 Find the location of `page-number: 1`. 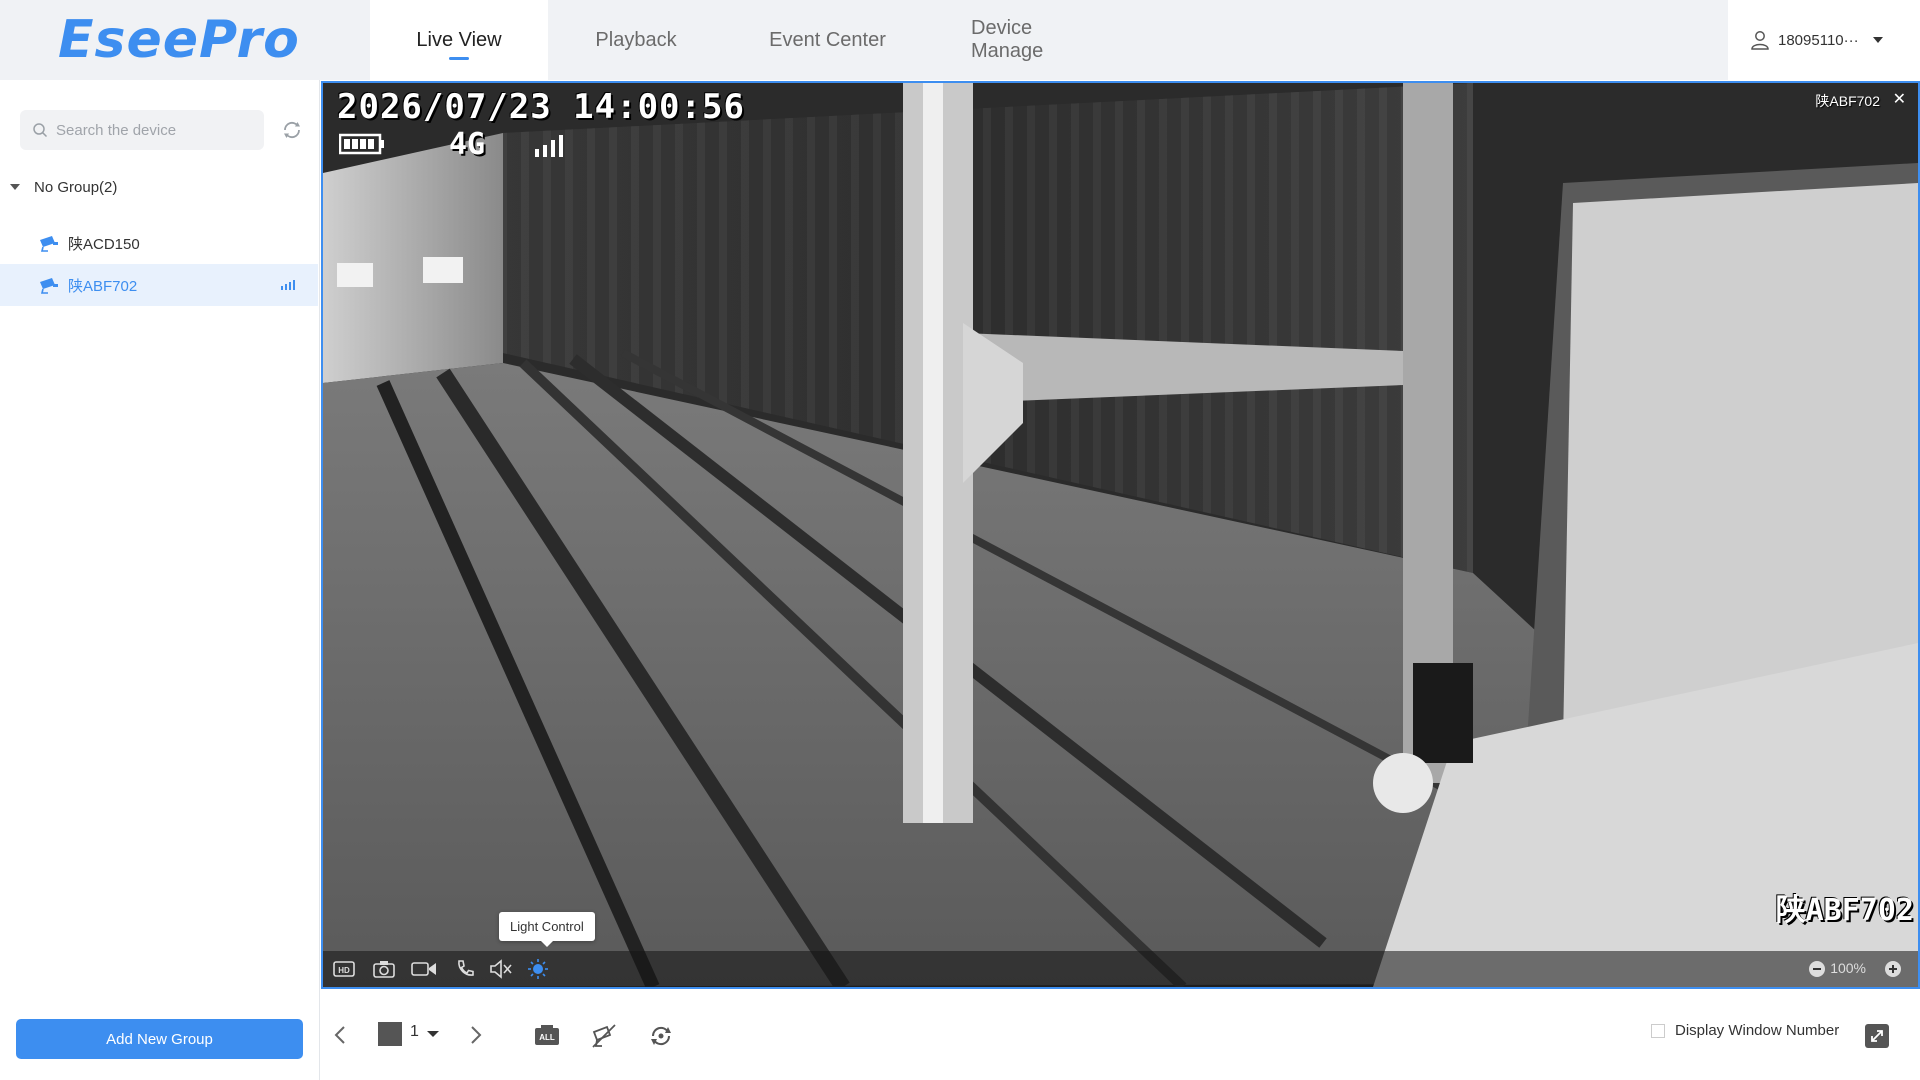

page-number: 1 is located at coordinates (414, 1031).